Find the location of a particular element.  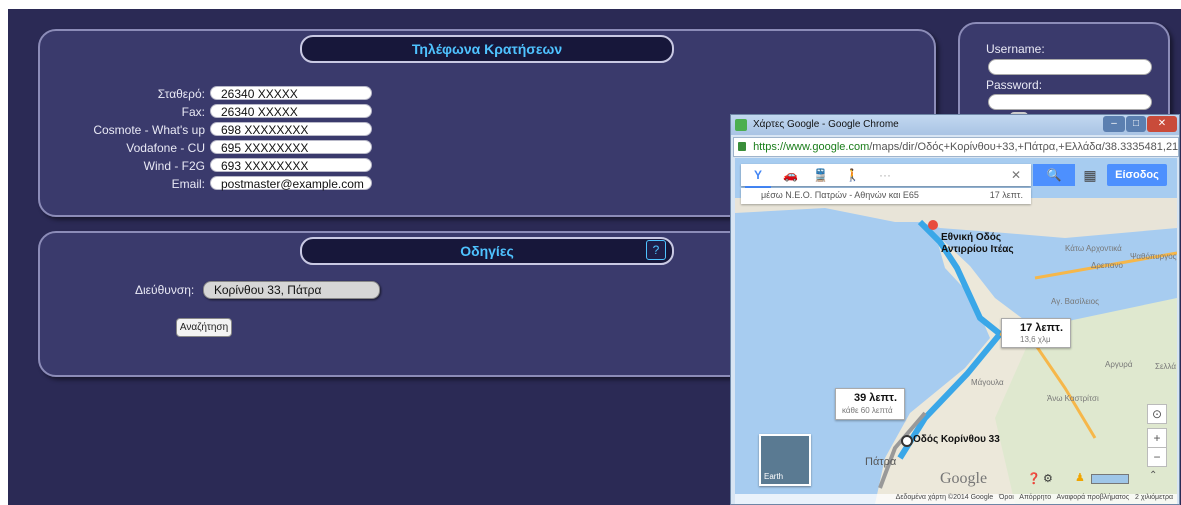

more-icon: ··· is located at coordinates (885, 175).